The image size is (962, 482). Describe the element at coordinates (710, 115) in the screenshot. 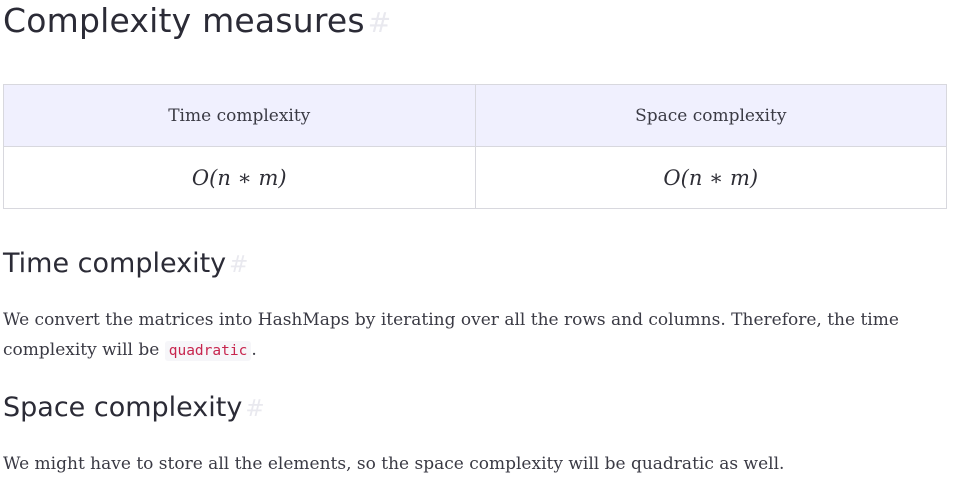

I see `table-header-space: Space complexity` at that location.